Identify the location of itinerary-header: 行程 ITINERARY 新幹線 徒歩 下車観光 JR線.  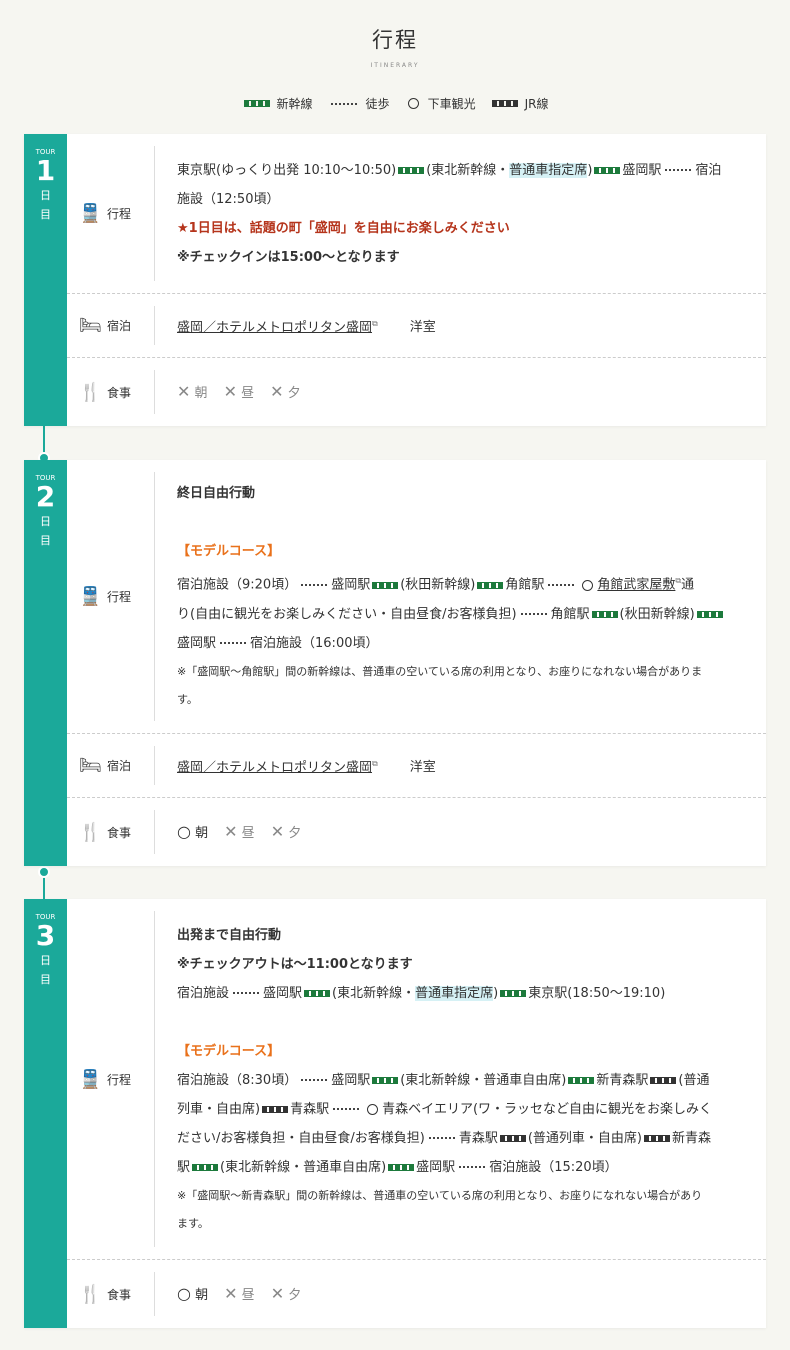
(395, 56).